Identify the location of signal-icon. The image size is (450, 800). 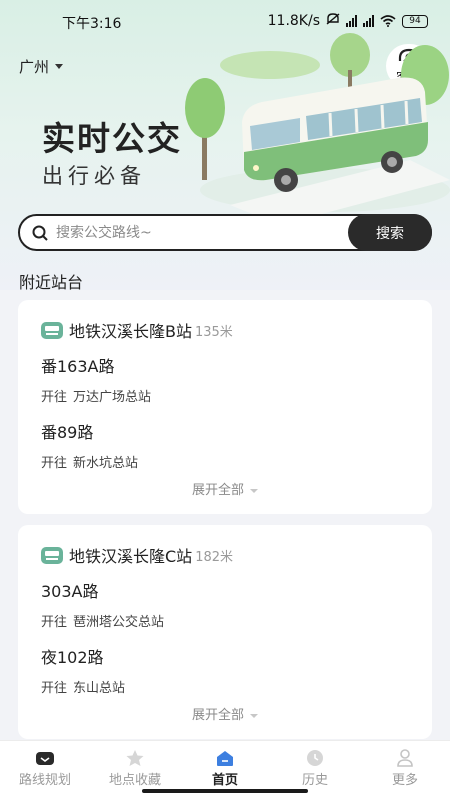
(351, 21).